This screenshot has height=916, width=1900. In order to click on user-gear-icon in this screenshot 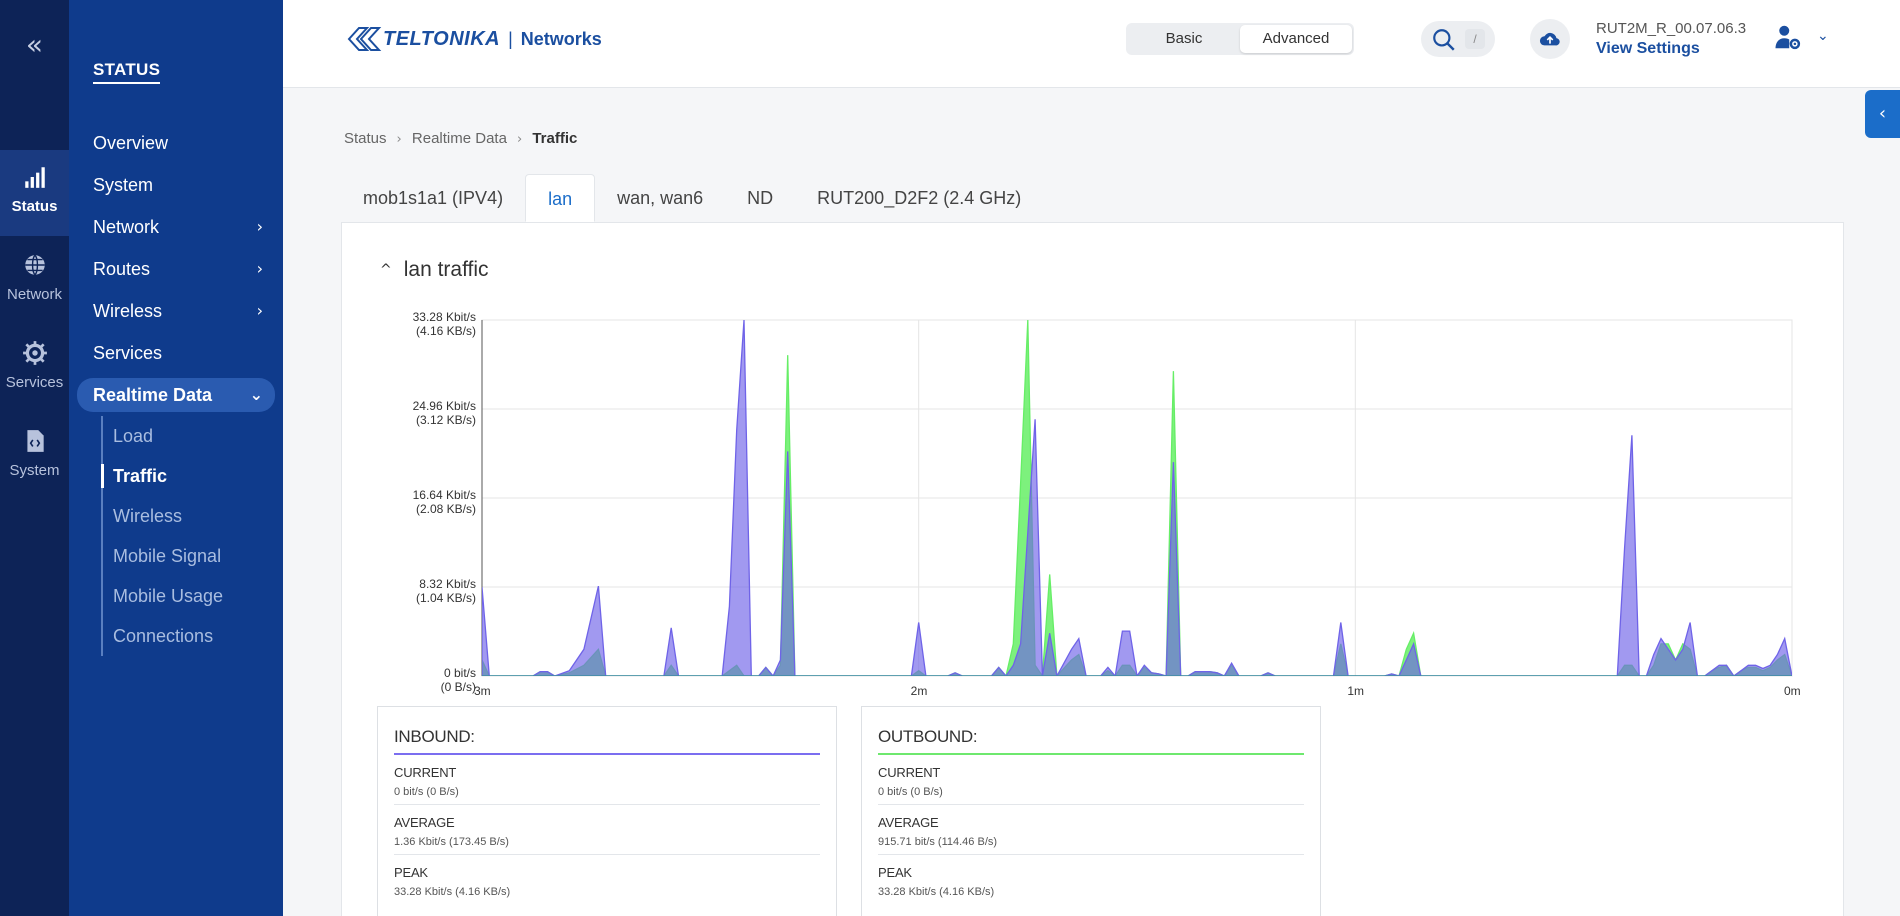, I will do `click(1788, 37)`.